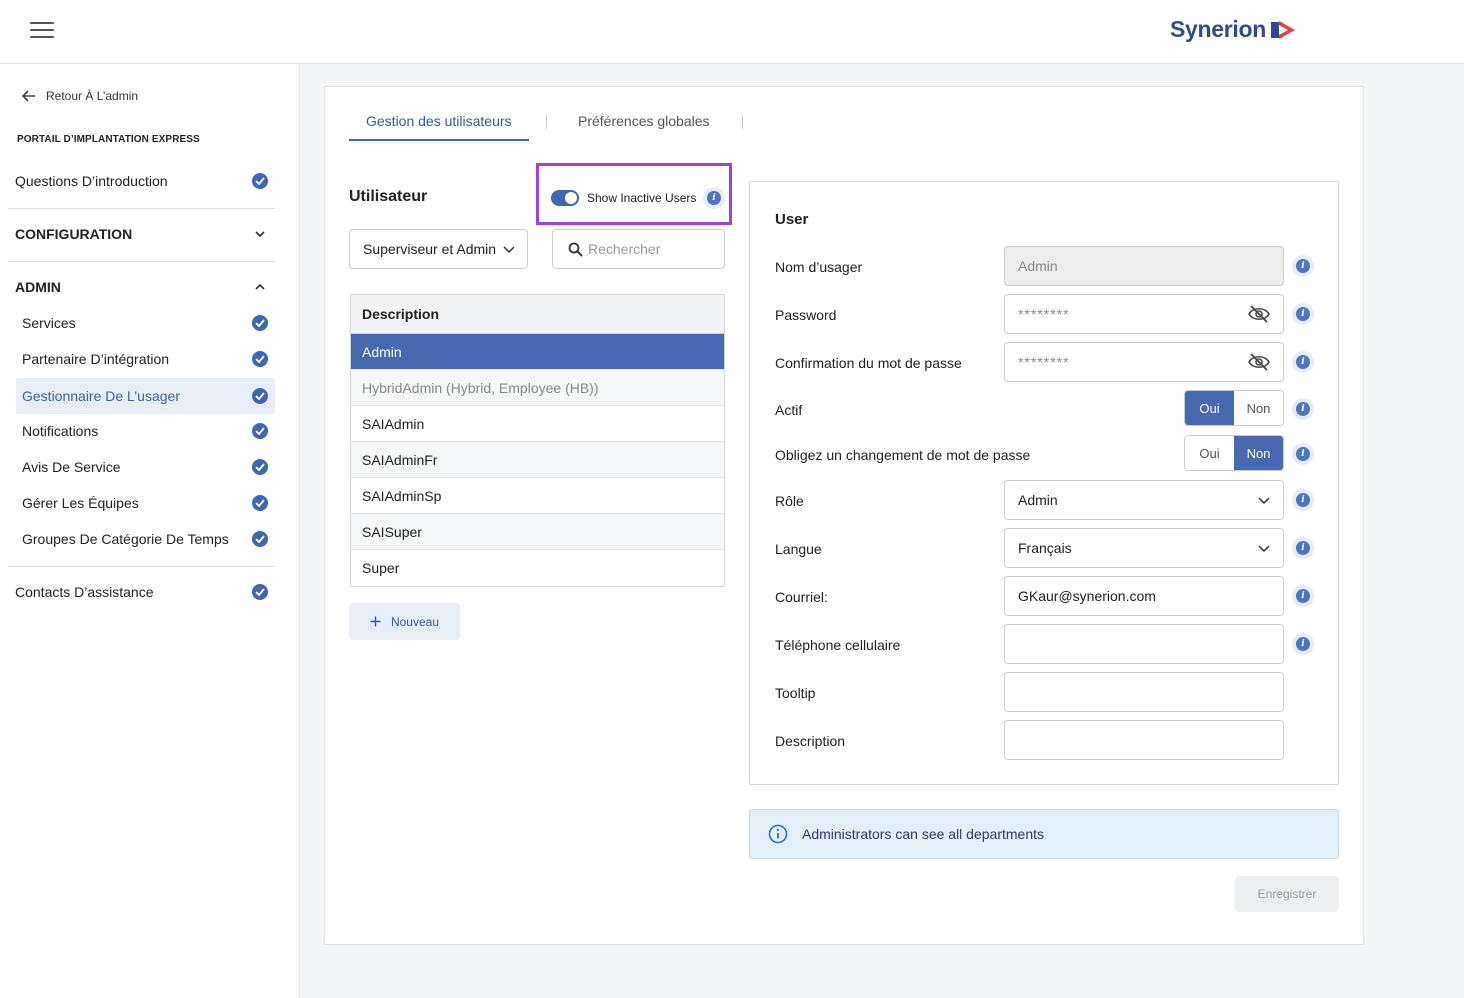 This screenshot has height=998, width=1464. I want to click on tab-global-preferences: Préférences globales, so click(644, 121).